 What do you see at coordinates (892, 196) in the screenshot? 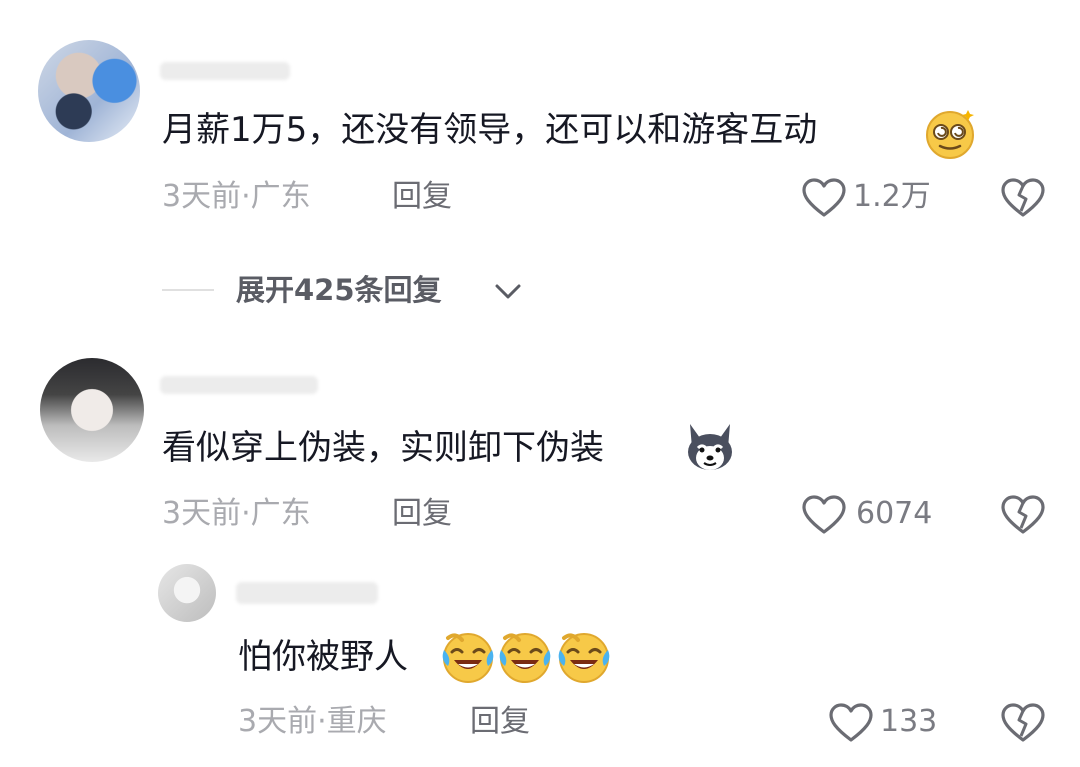
I see `like-count: 1.2万` at bounding box center [892, 196].